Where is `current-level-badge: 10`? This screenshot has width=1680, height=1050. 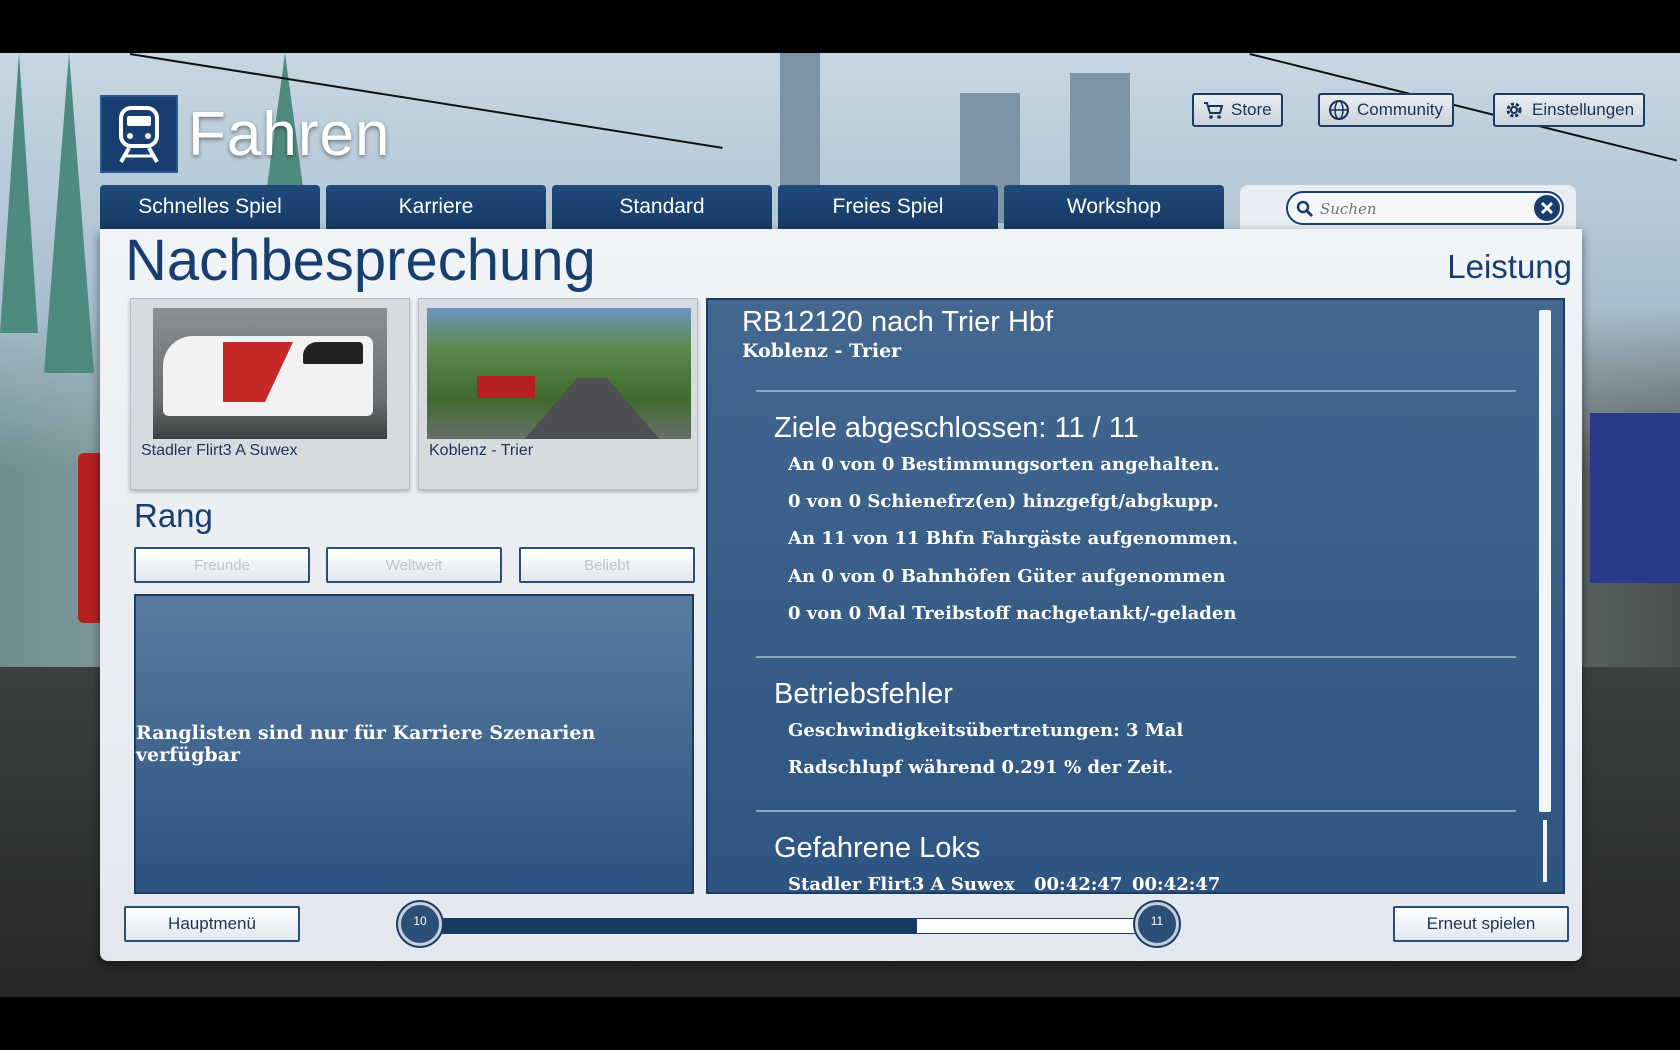 current-level-badge: 10 is located at coordinates (420, 924).